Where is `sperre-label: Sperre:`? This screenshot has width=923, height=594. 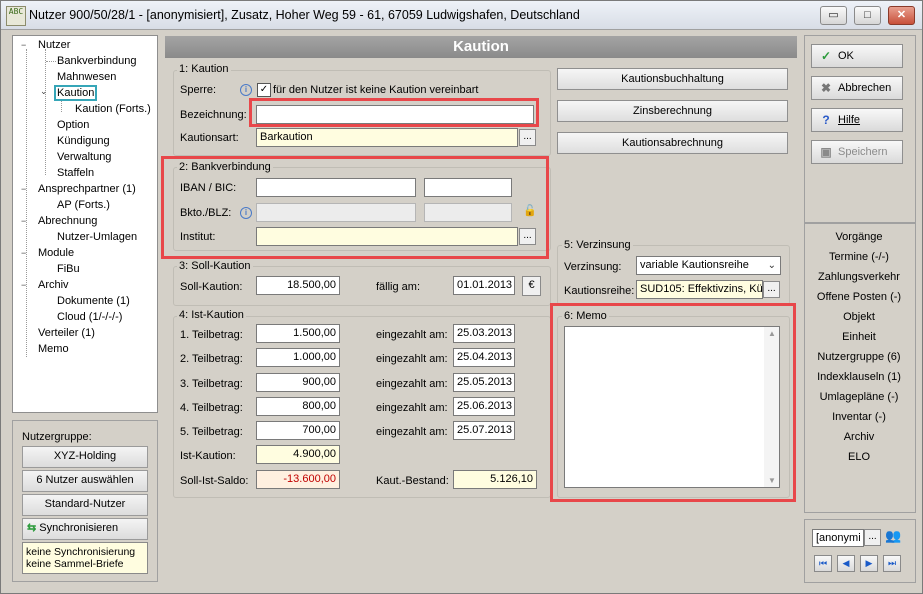
sperre-label: Sperre: is located at coordinates (198, 90).